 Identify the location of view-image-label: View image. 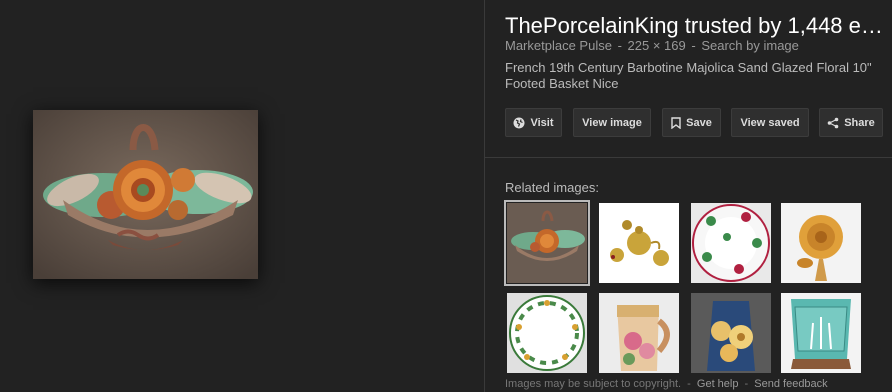
(612, 122).